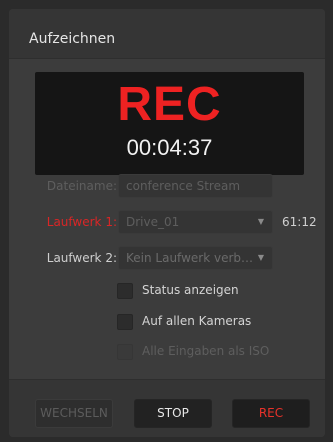 The width and height of the screenshot is (333, 442). Describe the element at coordinates (81, 258) in the screenshot. I see `drive2-label: Laufwerk 2:` at that location.